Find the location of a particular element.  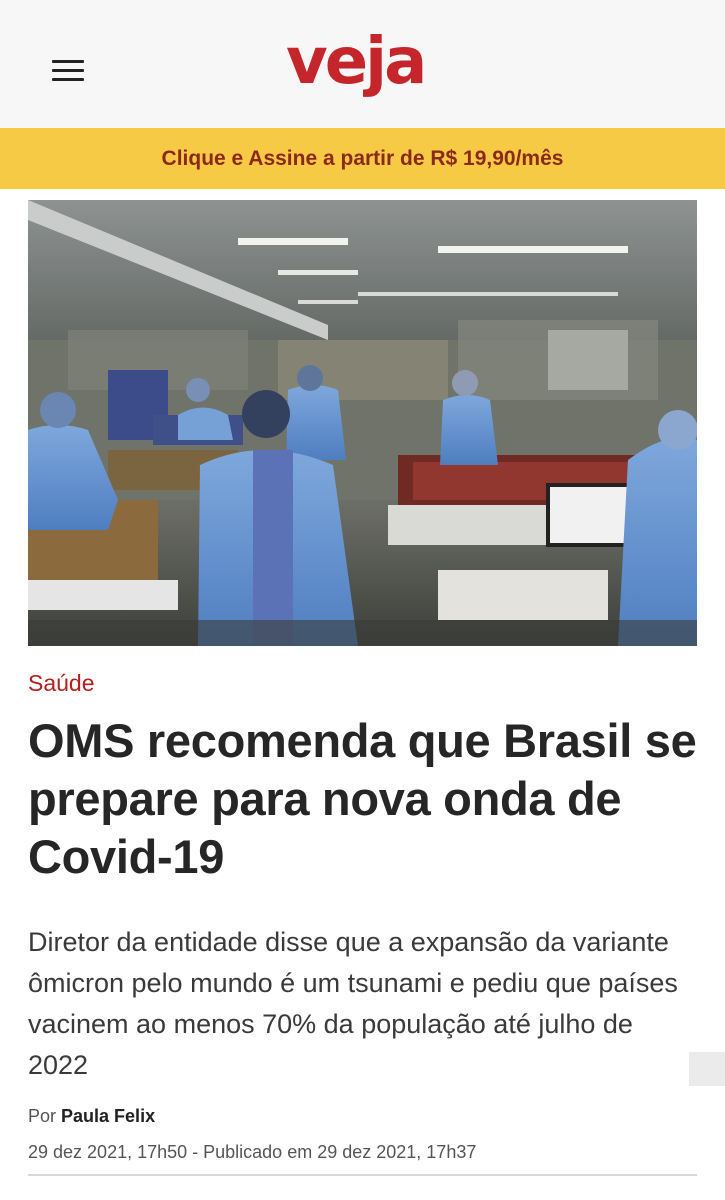

byline-prefix: Por is located at coordinates (42, 1116).